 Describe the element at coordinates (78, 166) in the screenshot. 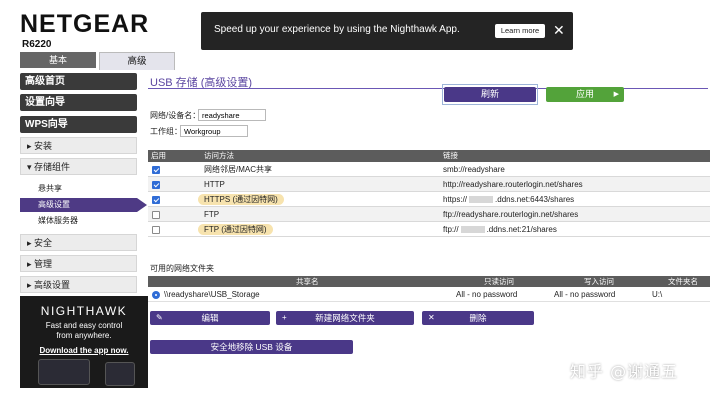

I see `sidebar-section-storage: ▾ 存储组件` at that location.